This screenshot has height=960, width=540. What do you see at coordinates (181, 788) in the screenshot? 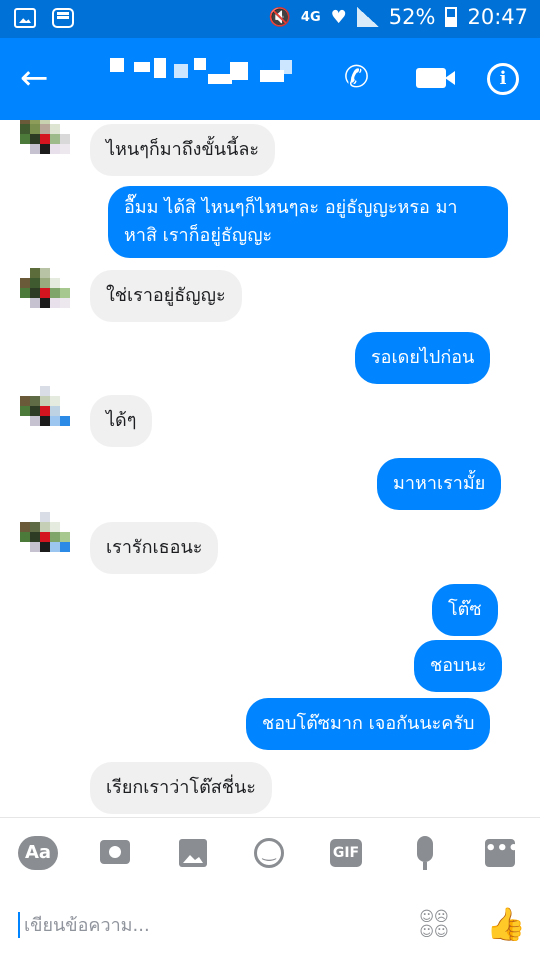
I see `incoming-message: เรียกเราว่าโต๊สชี่นะ` at bounding box center [181, 788].